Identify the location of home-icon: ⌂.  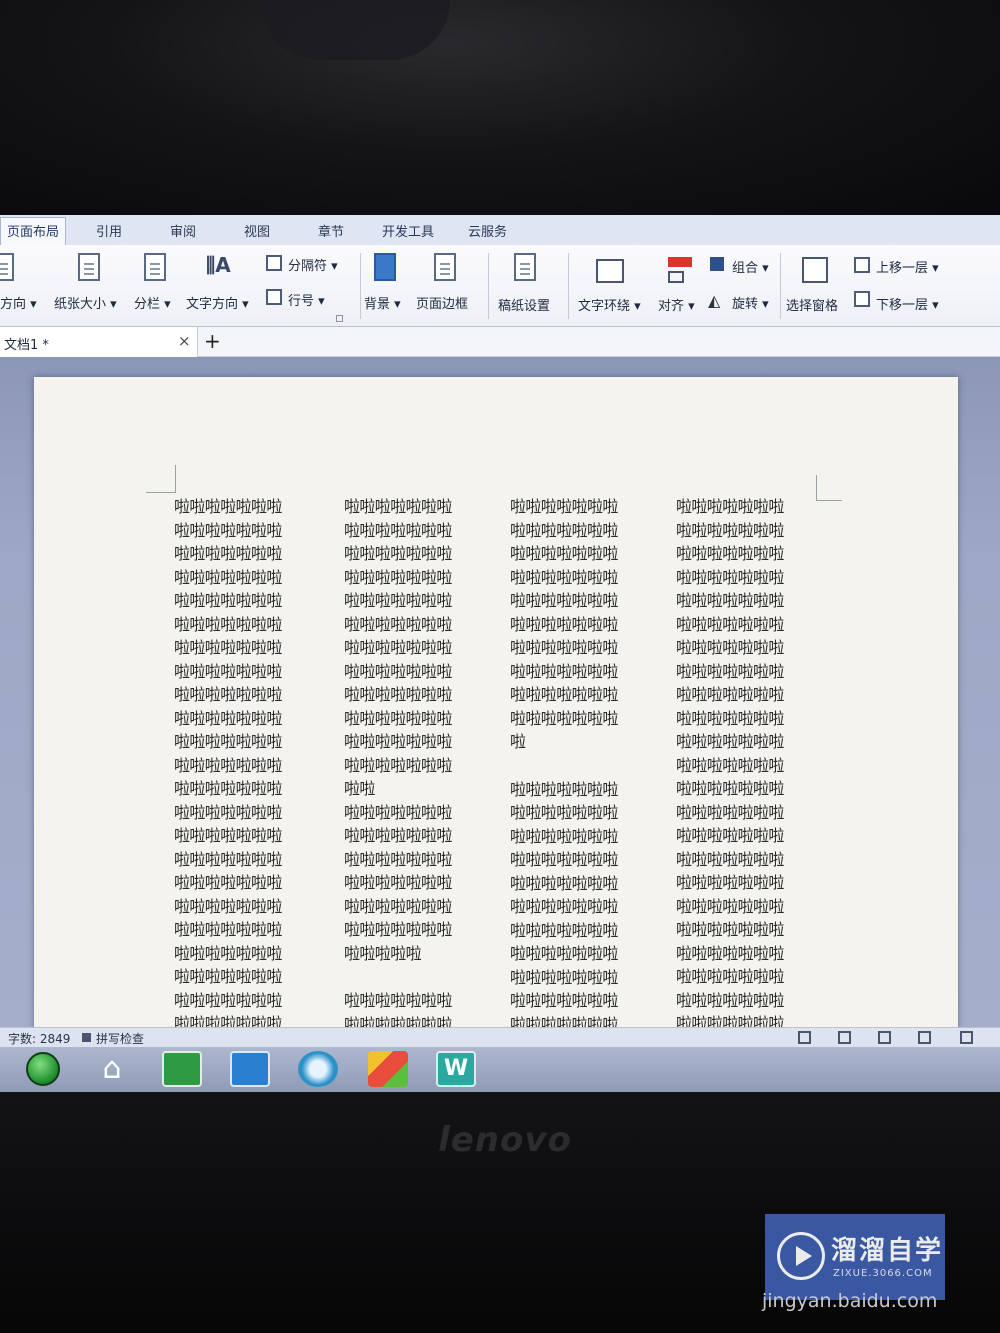
(112, 1069).